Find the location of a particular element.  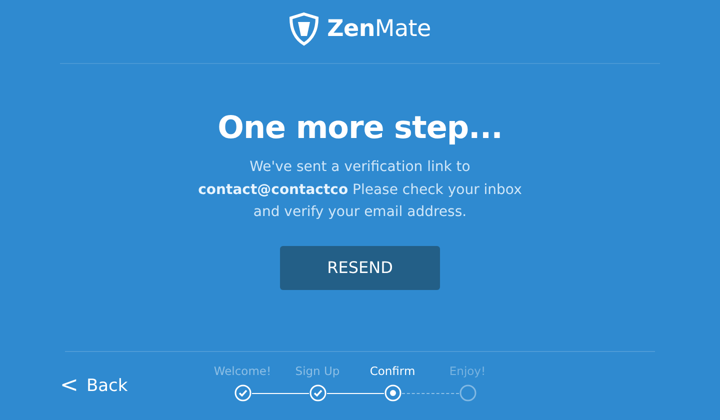

step-label: Welcome! is located at coordinates (243, 372).